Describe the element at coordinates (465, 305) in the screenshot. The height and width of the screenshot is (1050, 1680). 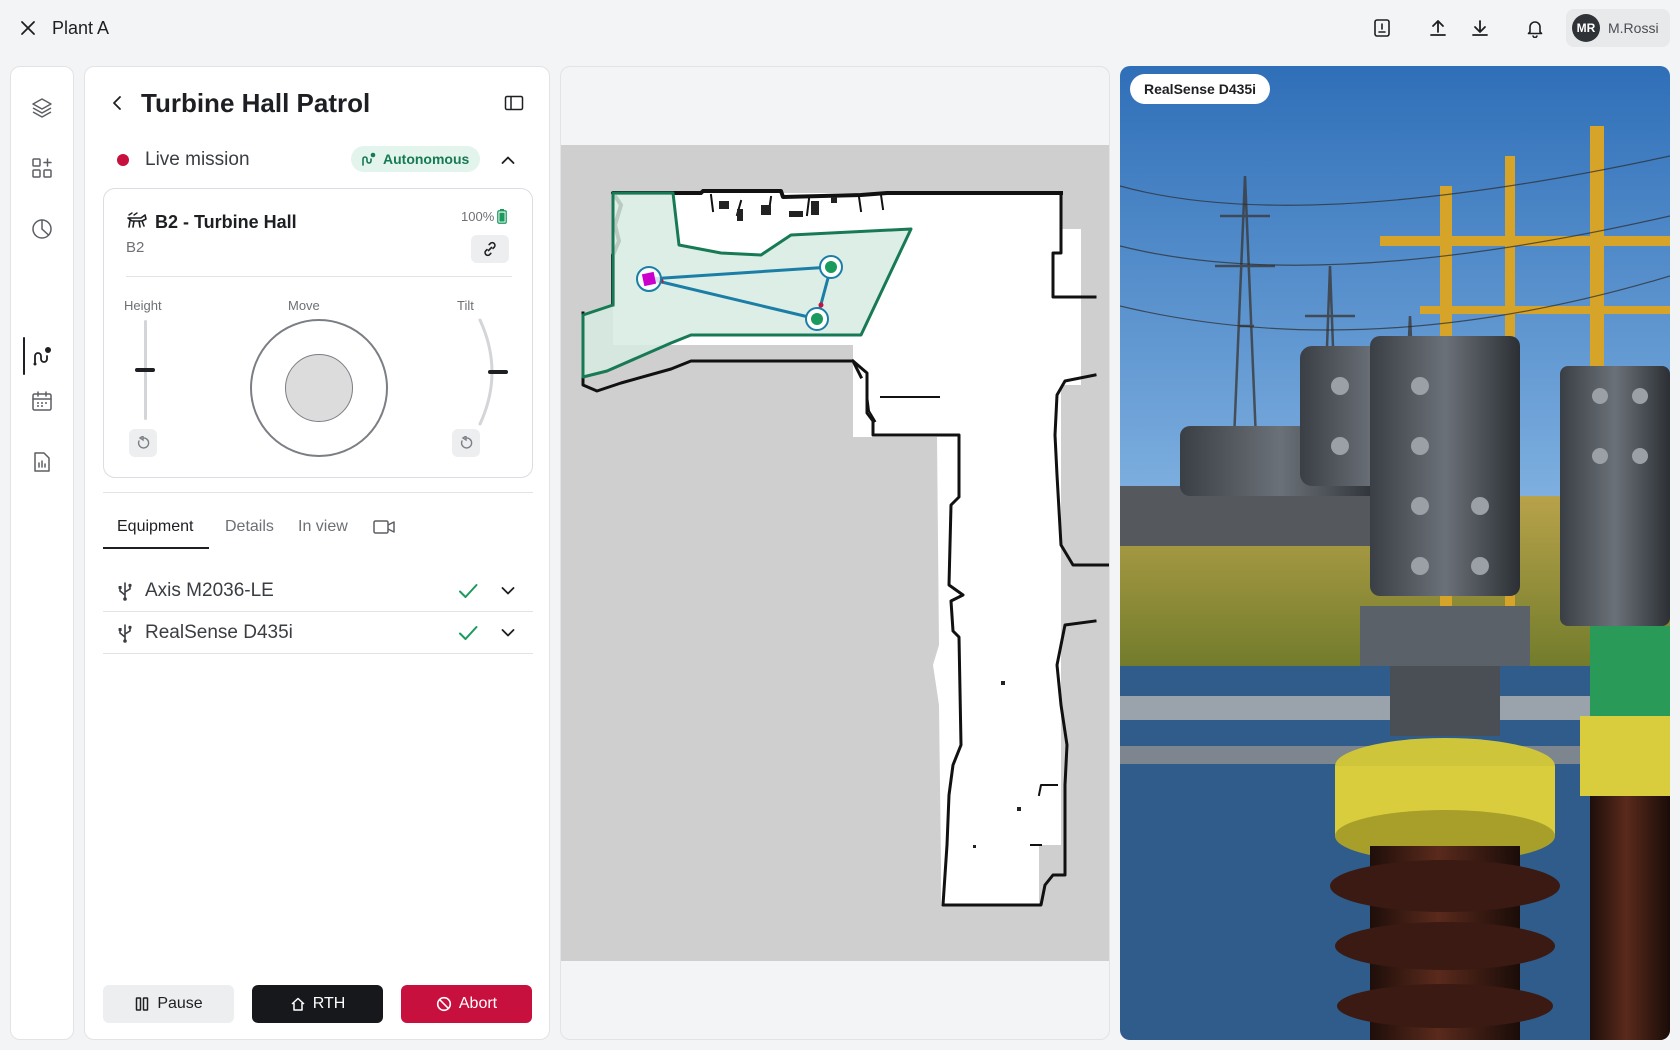
I see `tilt-label: Tilt` at that location.